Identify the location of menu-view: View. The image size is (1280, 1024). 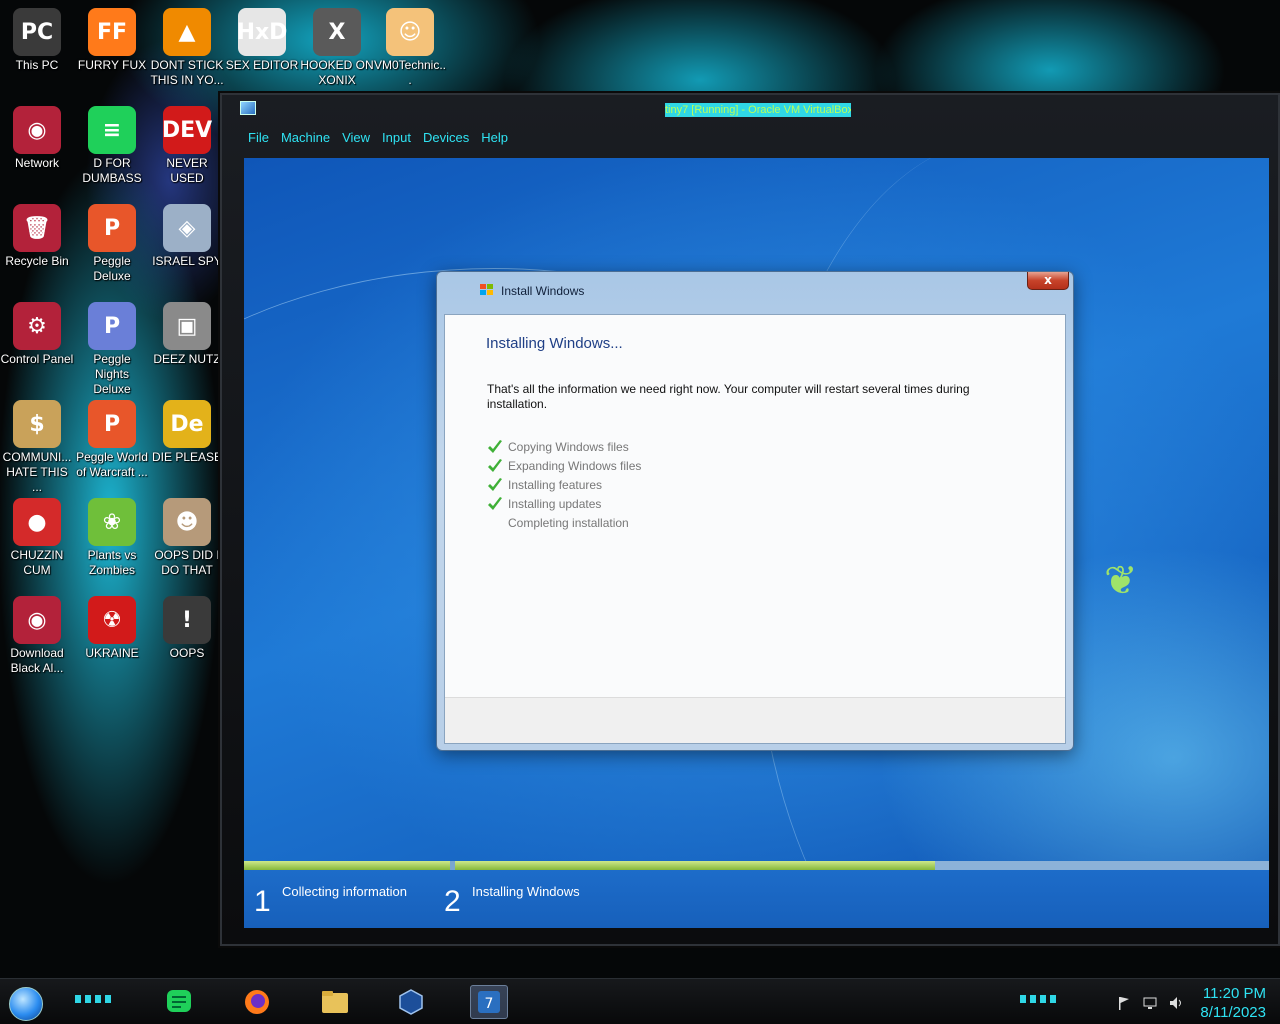
(356, 138).